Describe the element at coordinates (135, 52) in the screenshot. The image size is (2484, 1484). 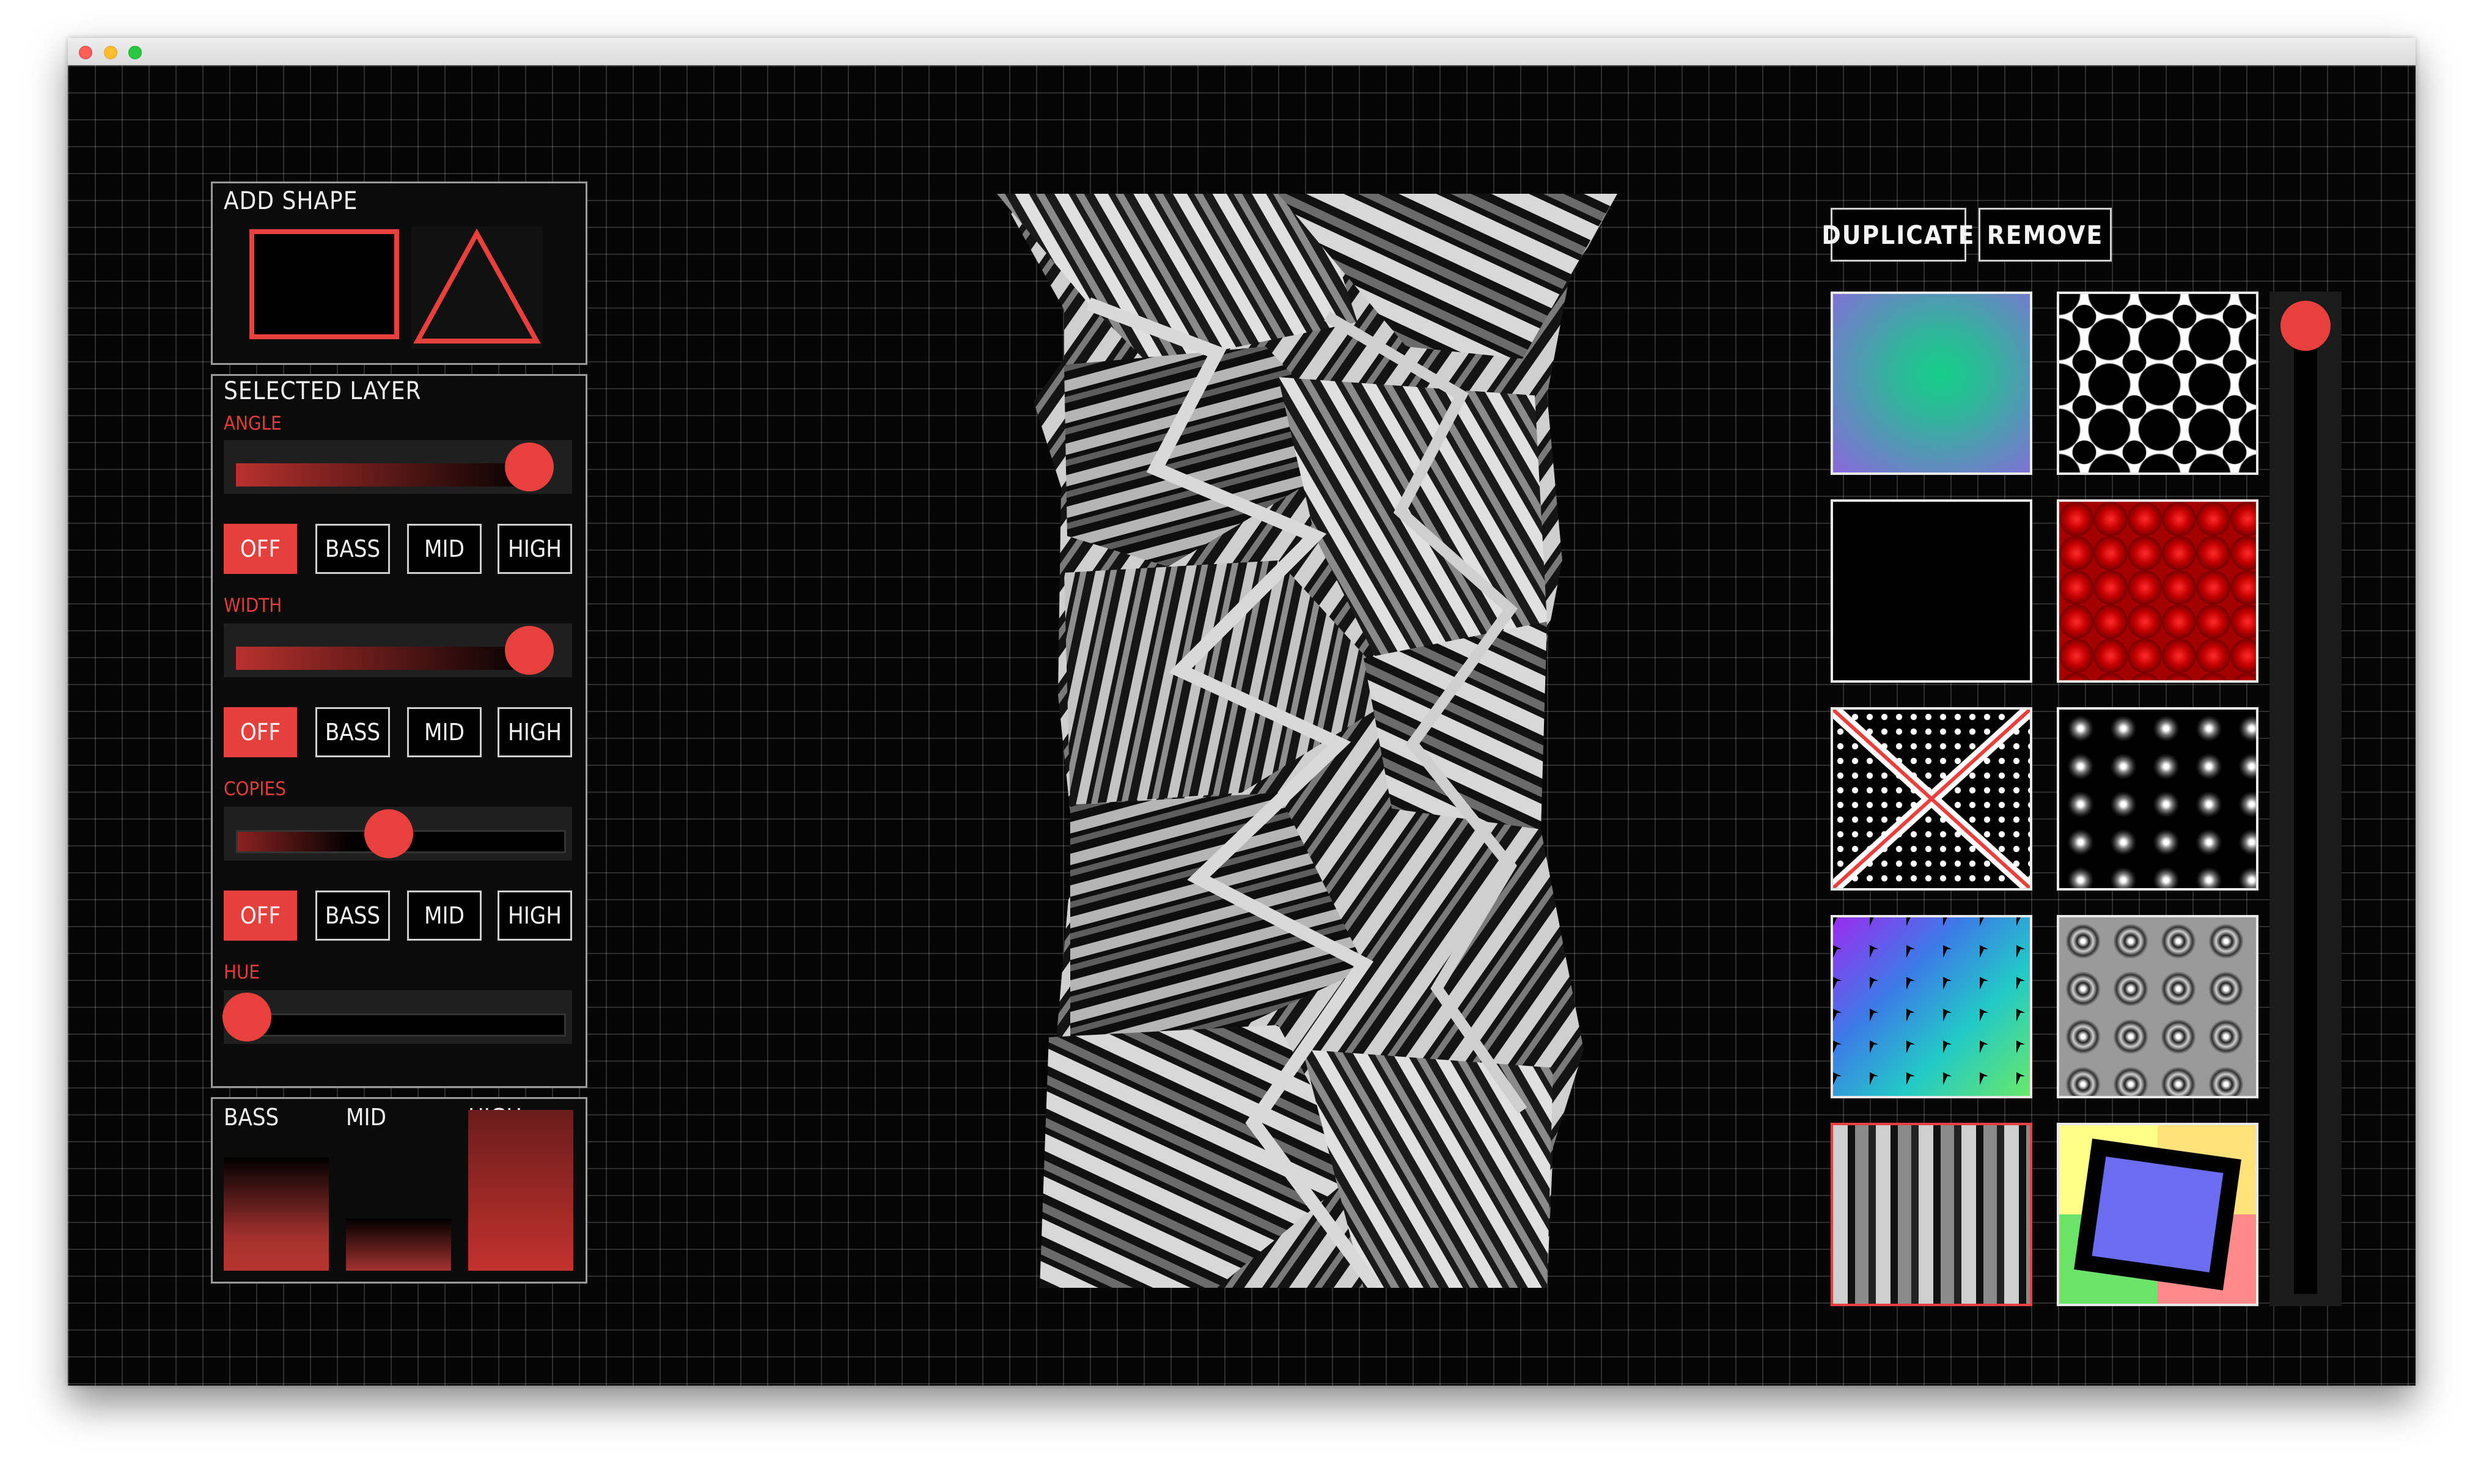
I see `zoom-window-button` at that location.